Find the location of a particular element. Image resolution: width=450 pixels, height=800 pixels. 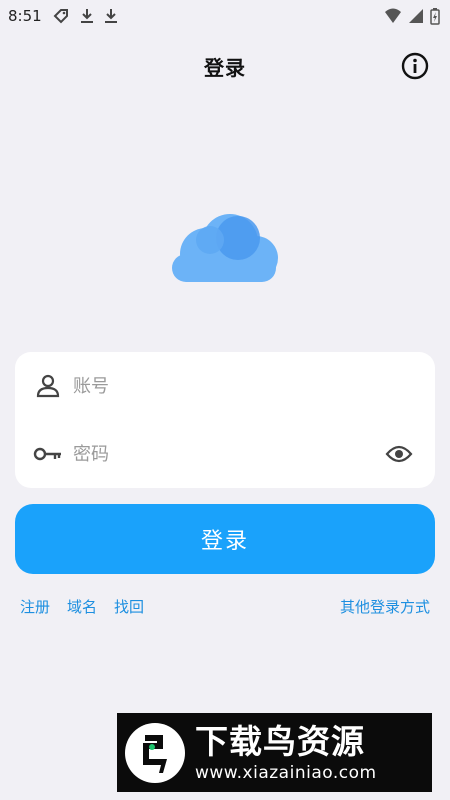

info-circle-icon is located at coordinates (415, 66).